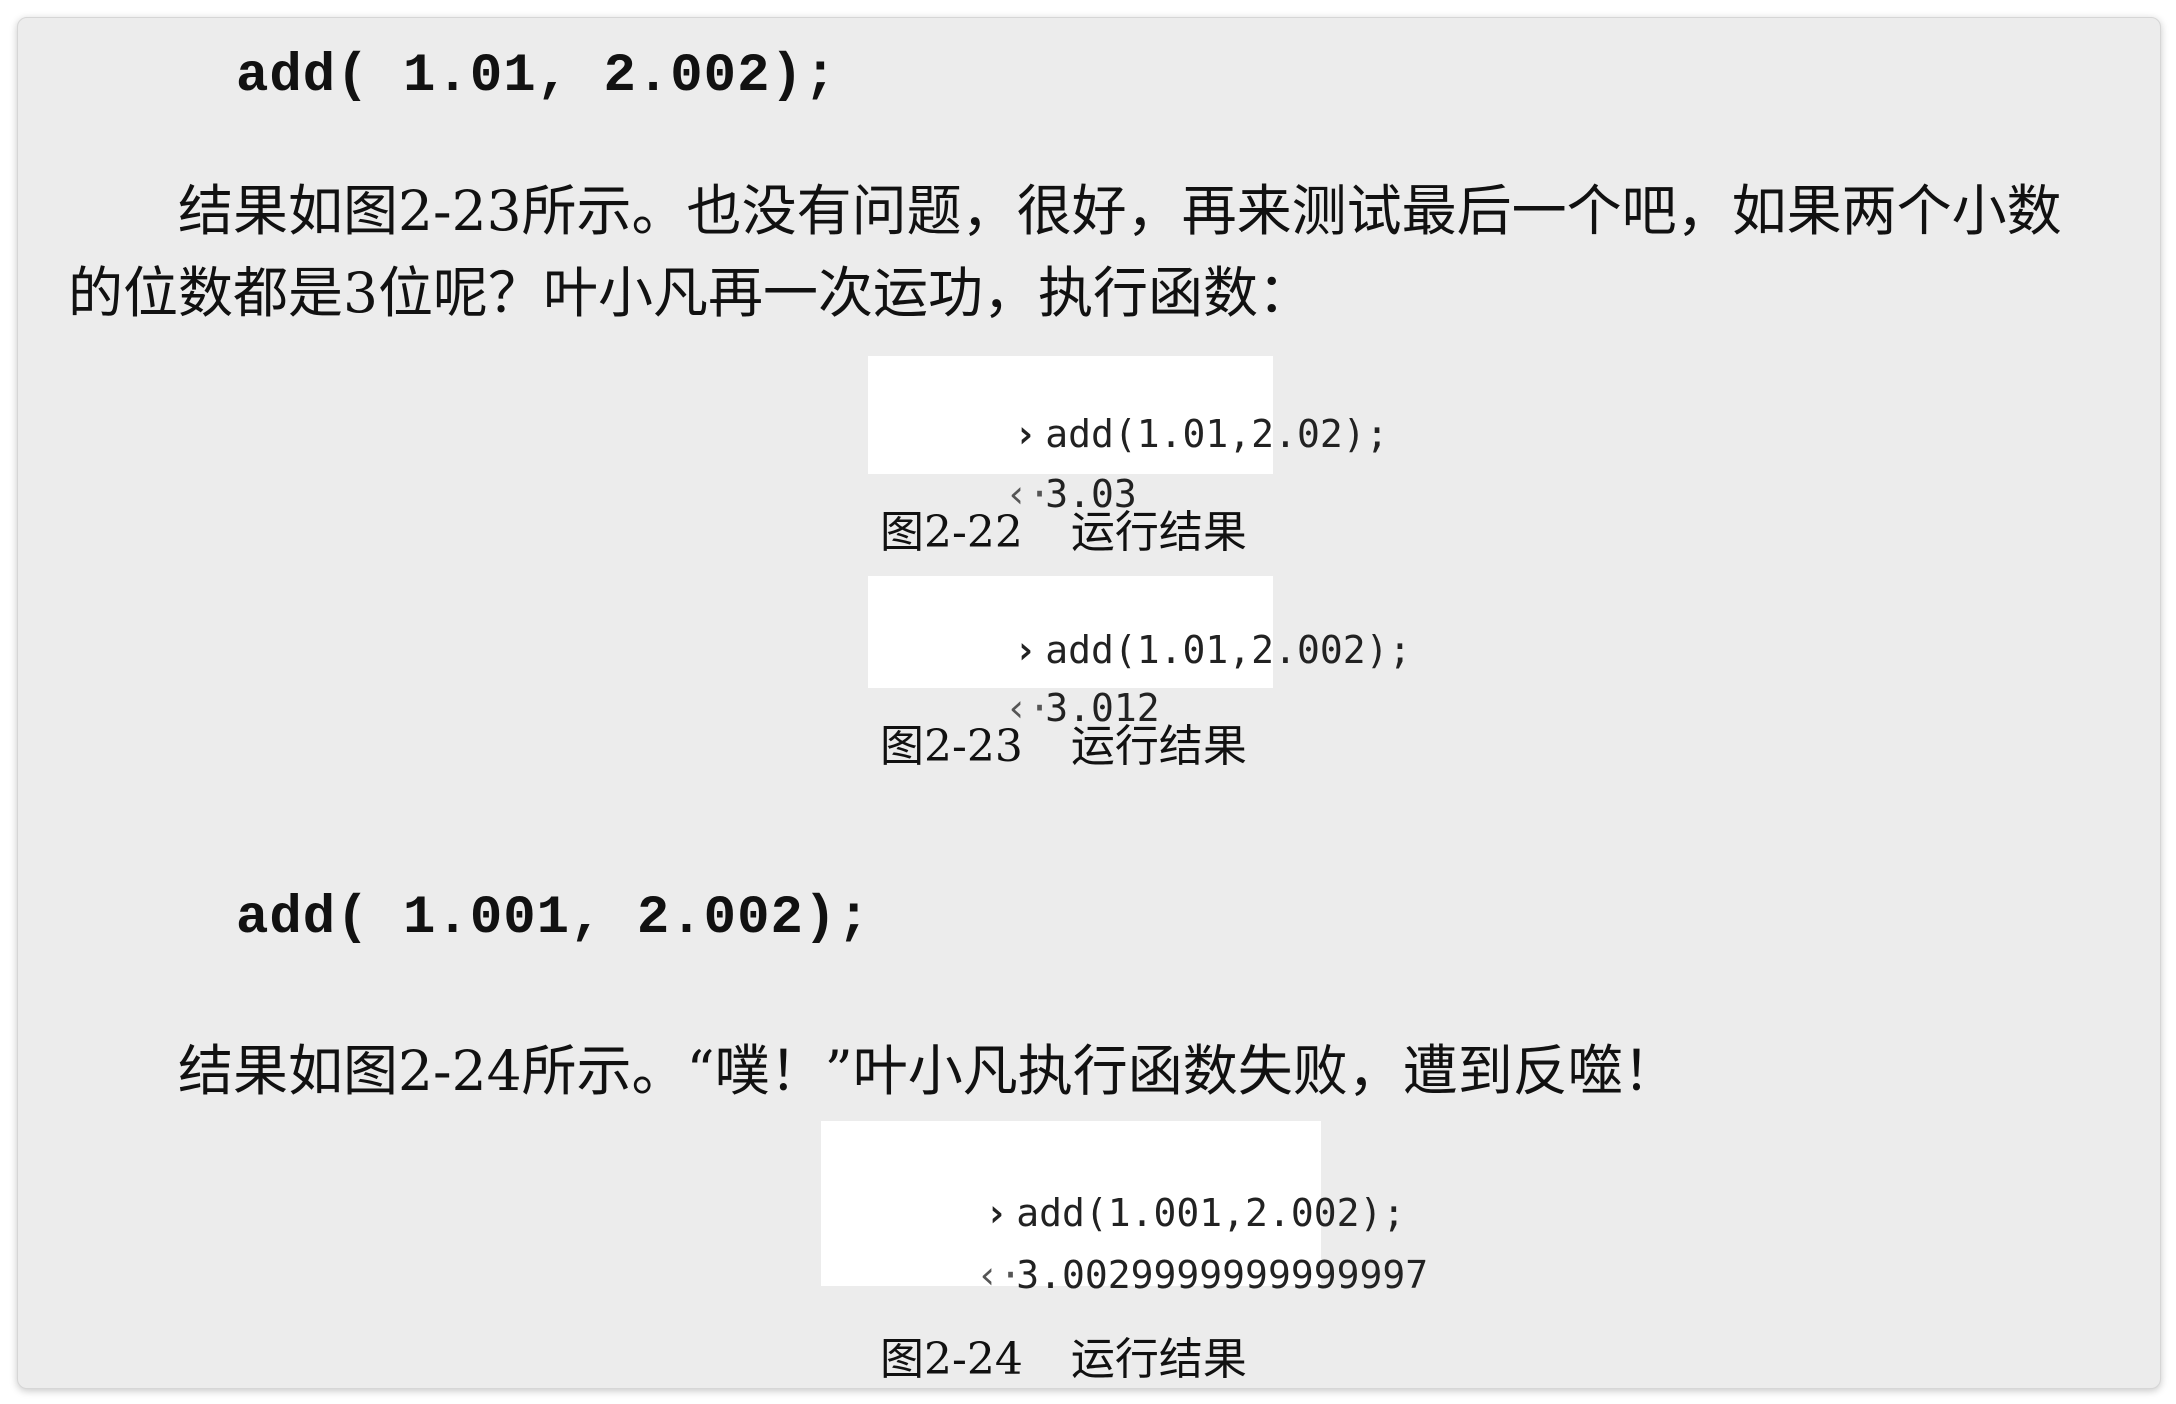  Describe the element at coordinates (690, 293) in the screenshot. I see `paragraph-1-line-2: 的位数都是3位呢？叶小凡再一次运功，执行函数：` at that location.